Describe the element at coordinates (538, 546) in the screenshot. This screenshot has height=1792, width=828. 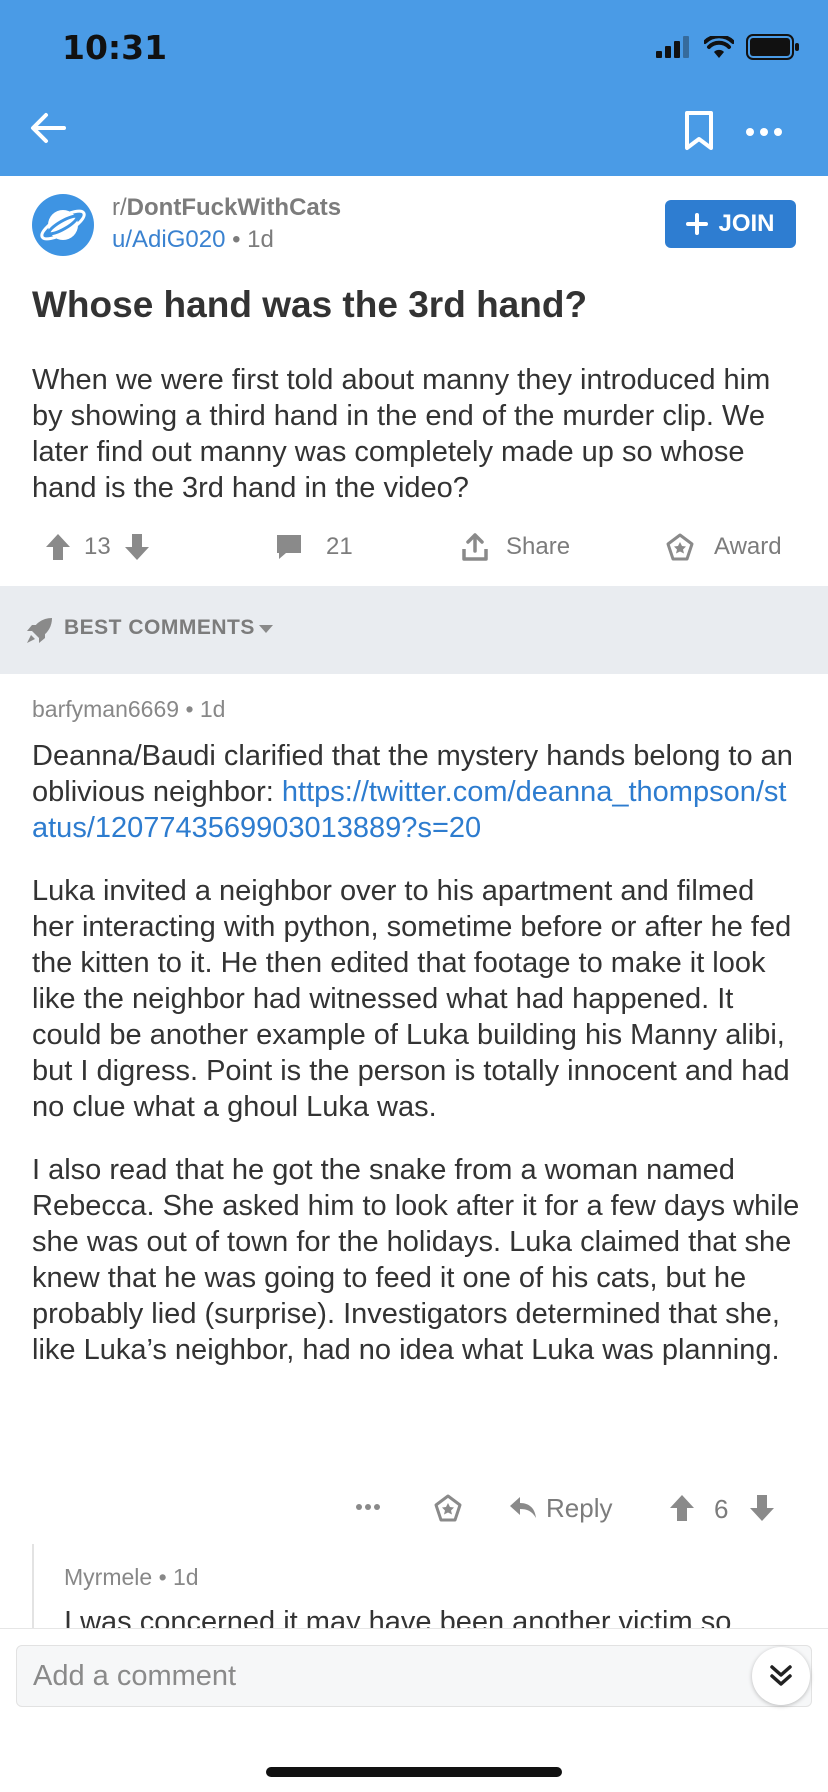
I see `share-label: Share` at that location.